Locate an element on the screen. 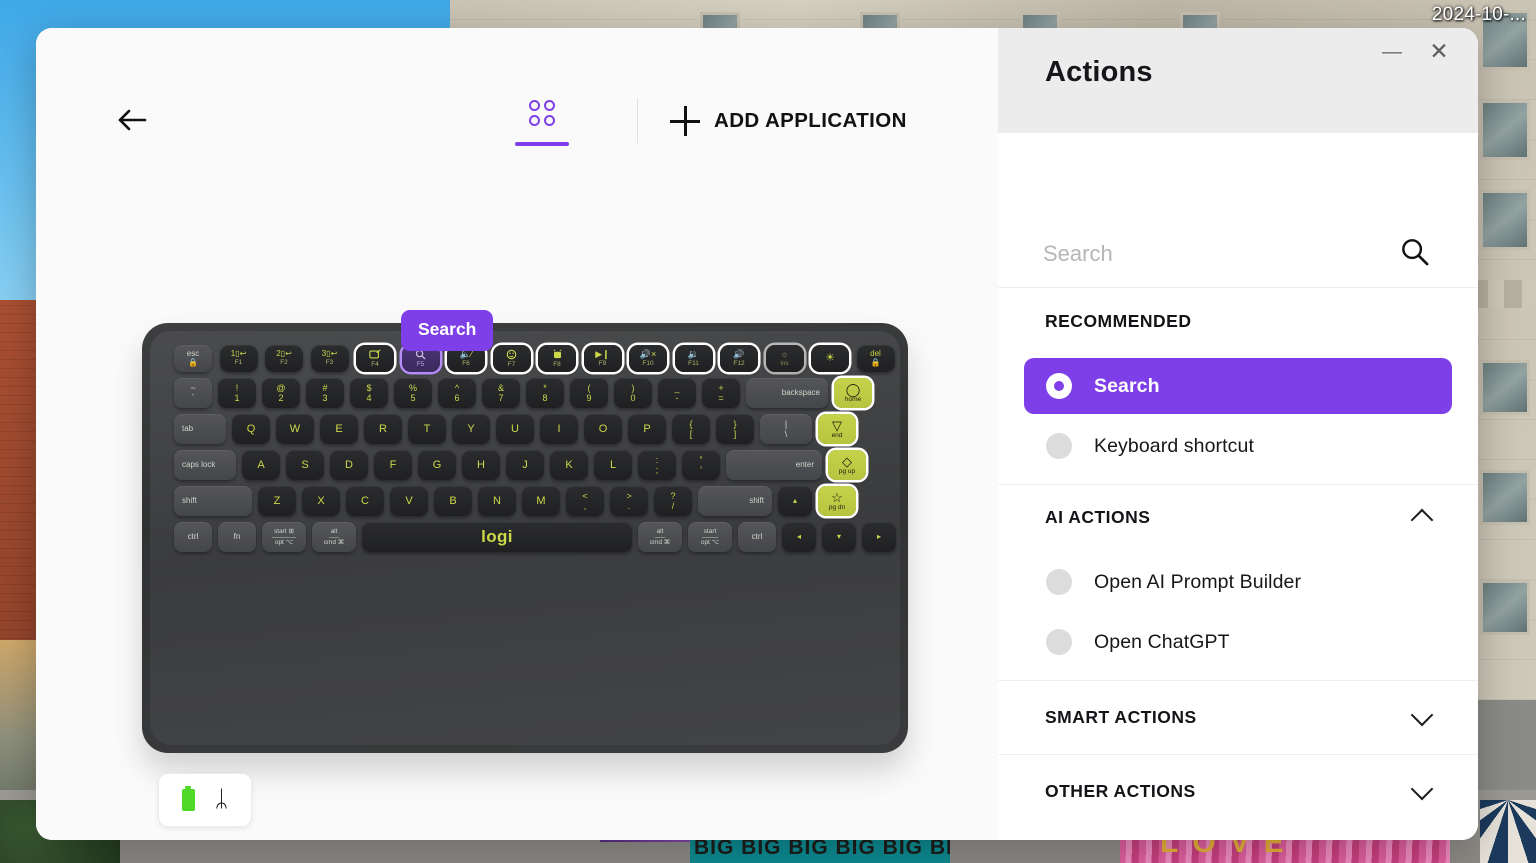 The image size is (1536, 863). key-esc: esc 🔒 is located at coordinates (193, 358).